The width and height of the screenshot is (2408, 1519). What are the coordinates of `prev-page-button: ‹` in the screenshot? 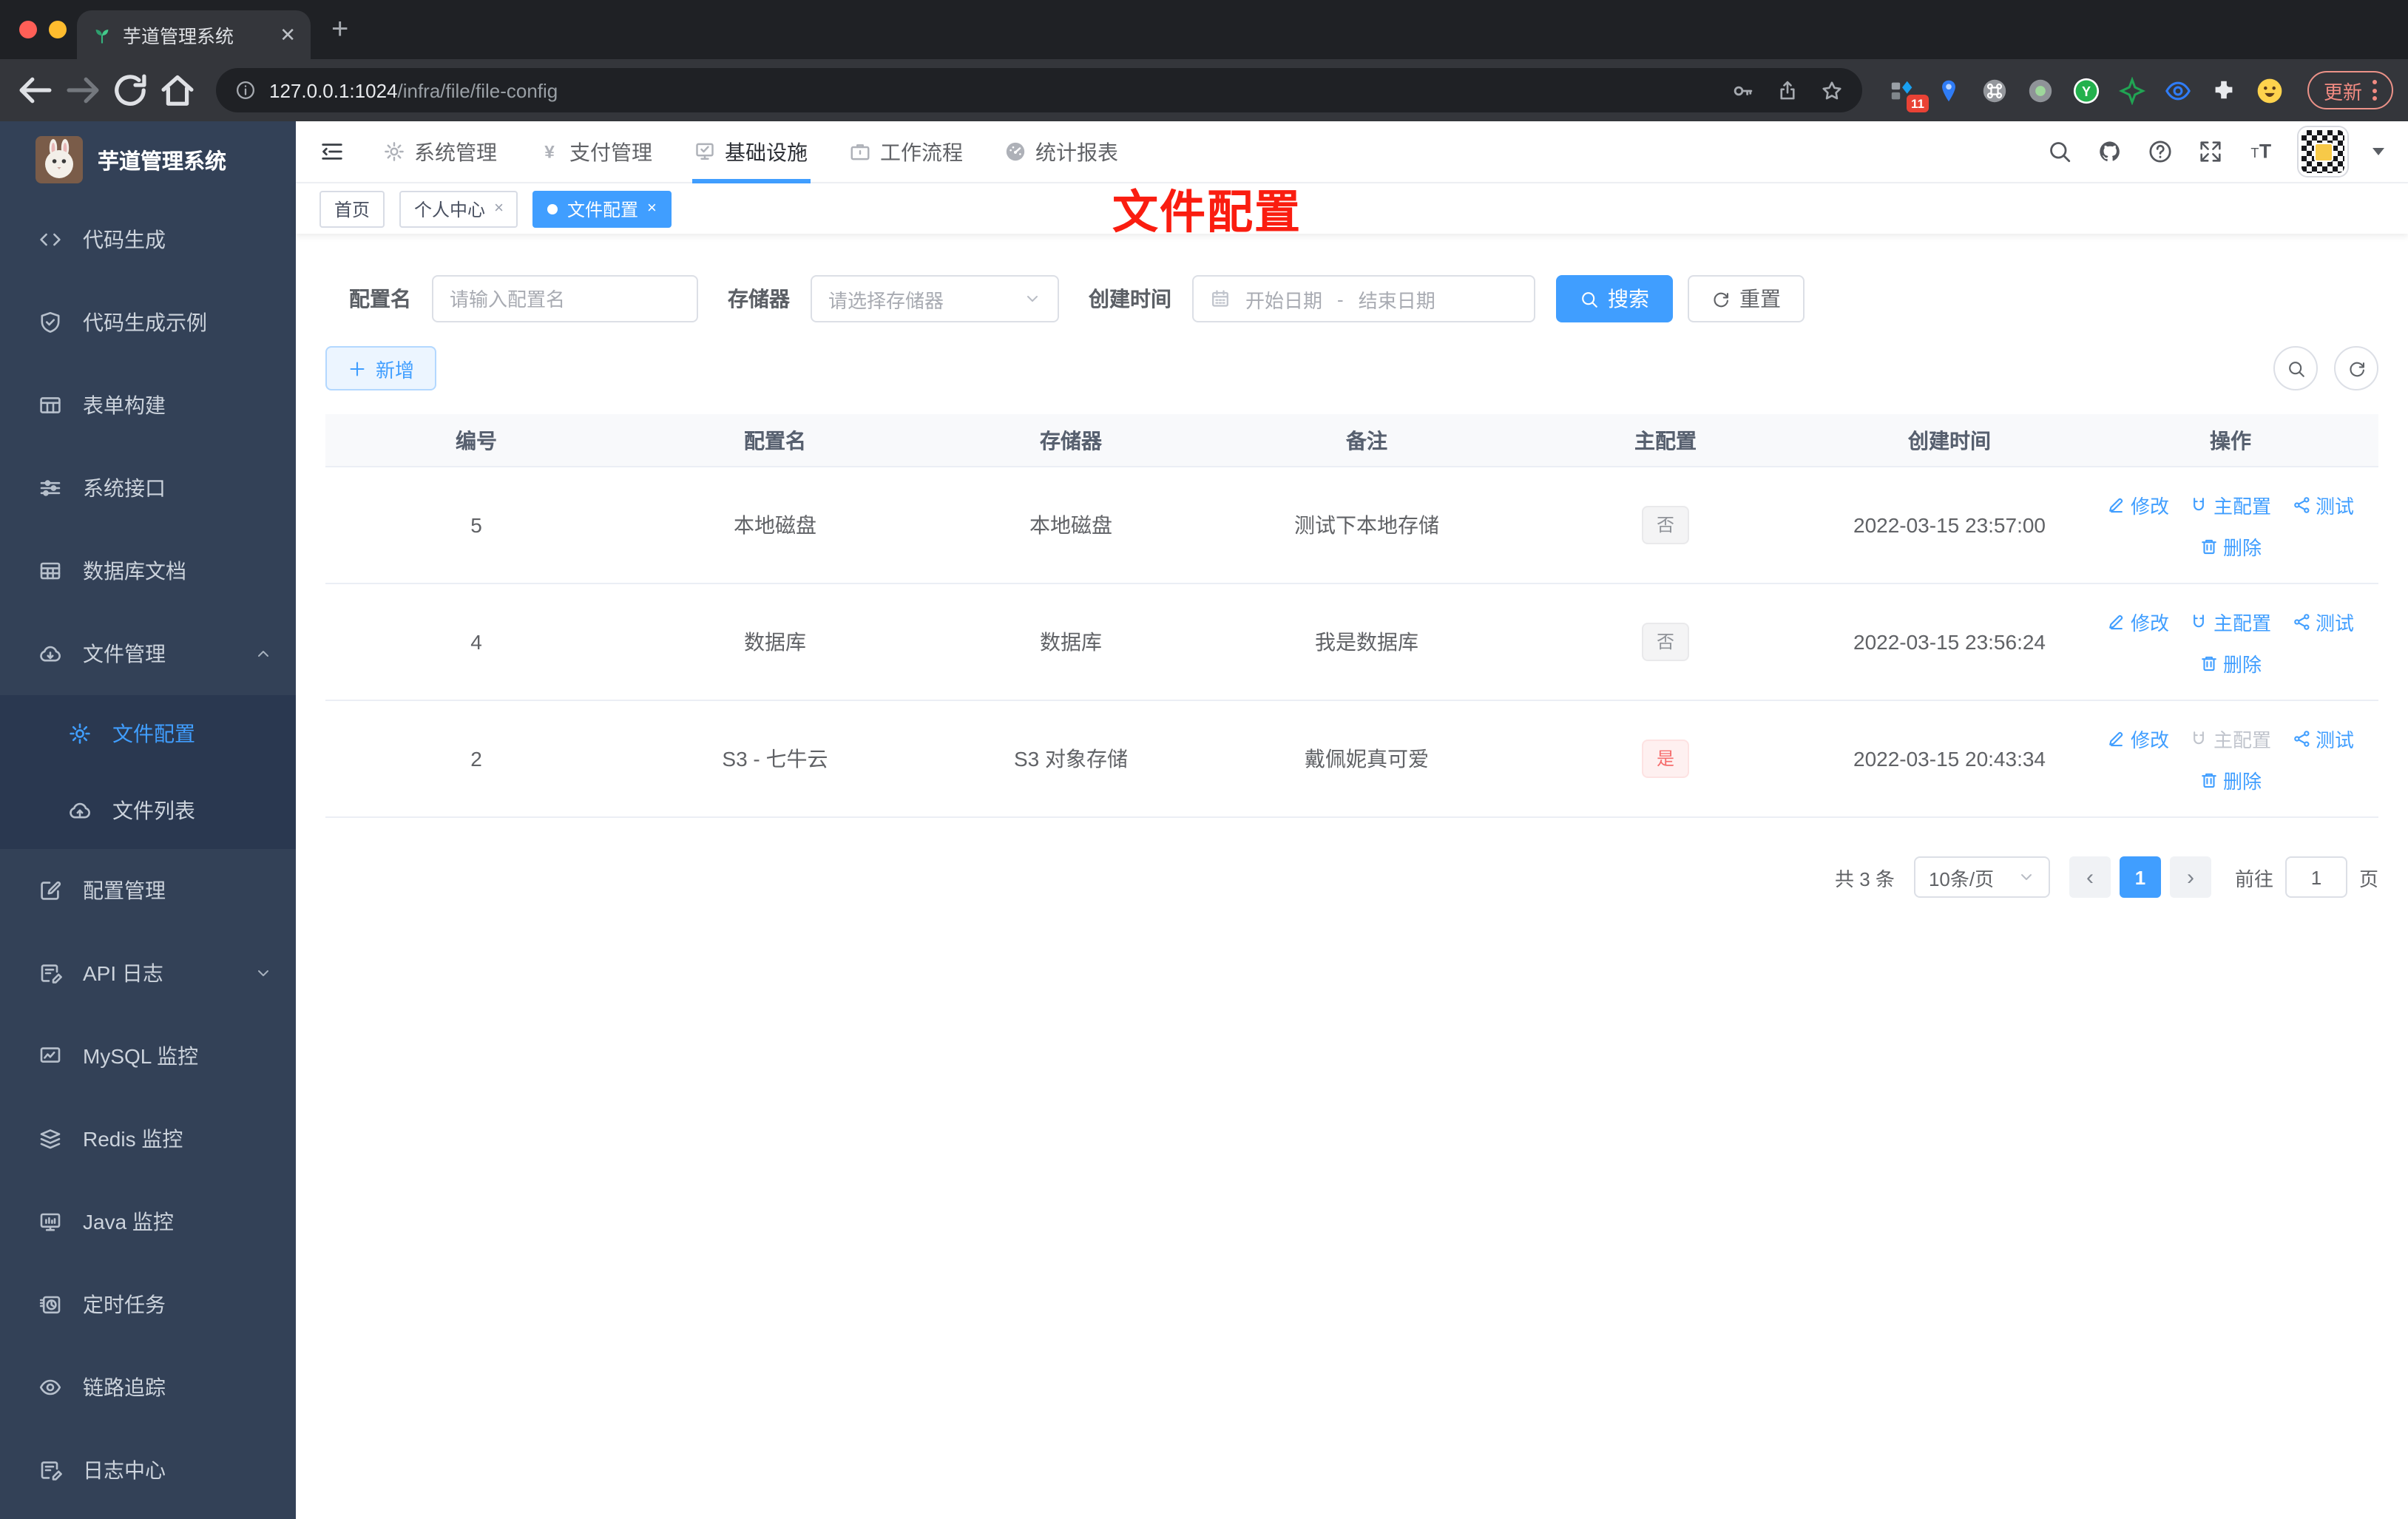 It's located at (2090, 877).